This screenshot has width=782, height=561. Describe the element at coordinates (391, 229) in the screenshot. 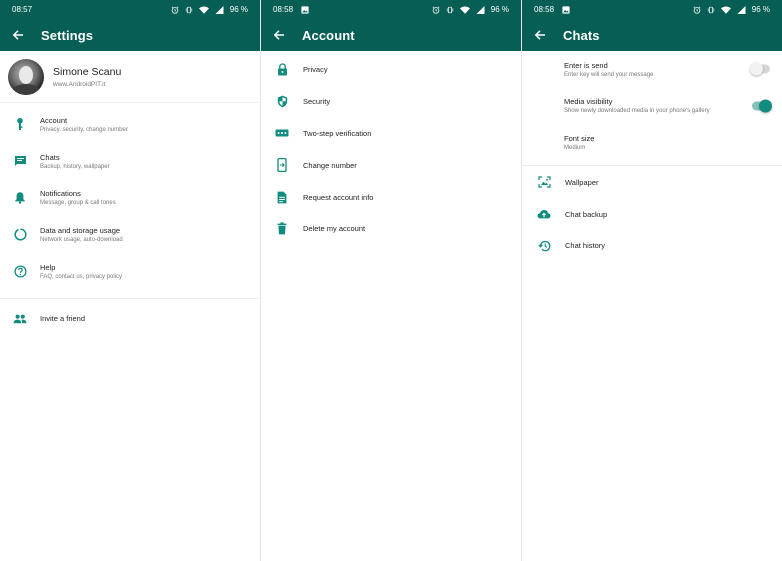

I see `account-item-delete: Delete my account` at that location.